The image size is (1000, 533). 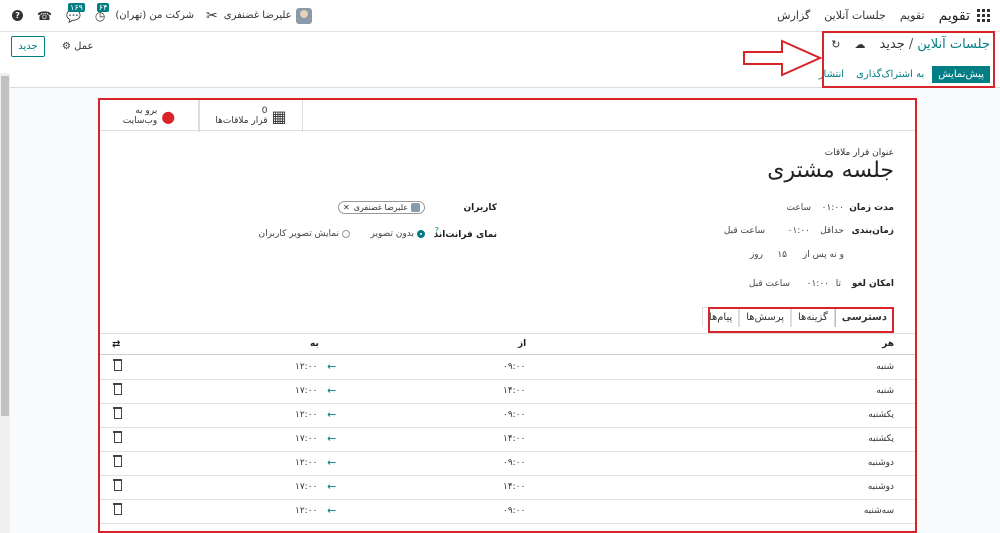 I want to click on cancel-prefix: تا, so click(x=838, y=284).